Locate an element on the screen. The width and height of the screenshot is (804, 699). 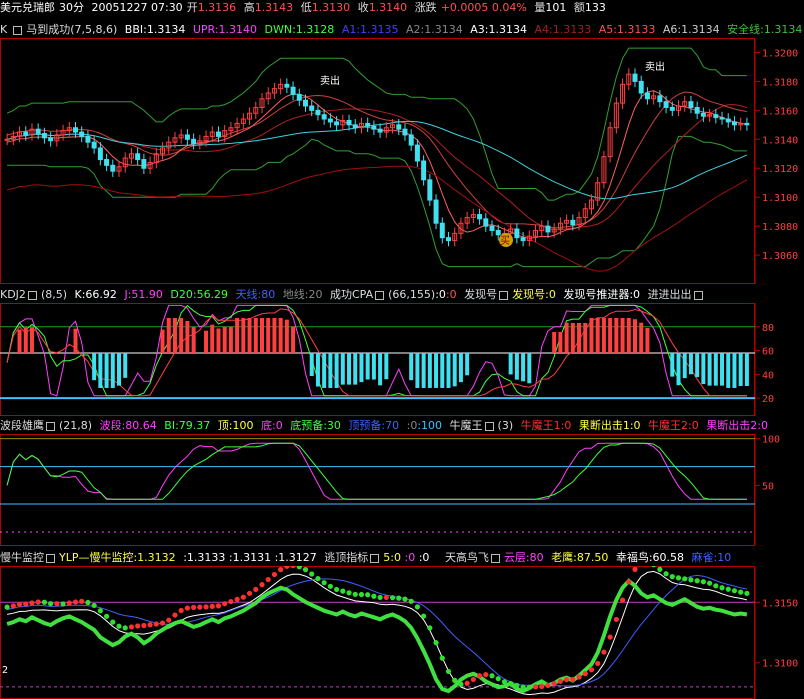
decisive1: 果断出击1:0 is located at coordinates (609, 425).